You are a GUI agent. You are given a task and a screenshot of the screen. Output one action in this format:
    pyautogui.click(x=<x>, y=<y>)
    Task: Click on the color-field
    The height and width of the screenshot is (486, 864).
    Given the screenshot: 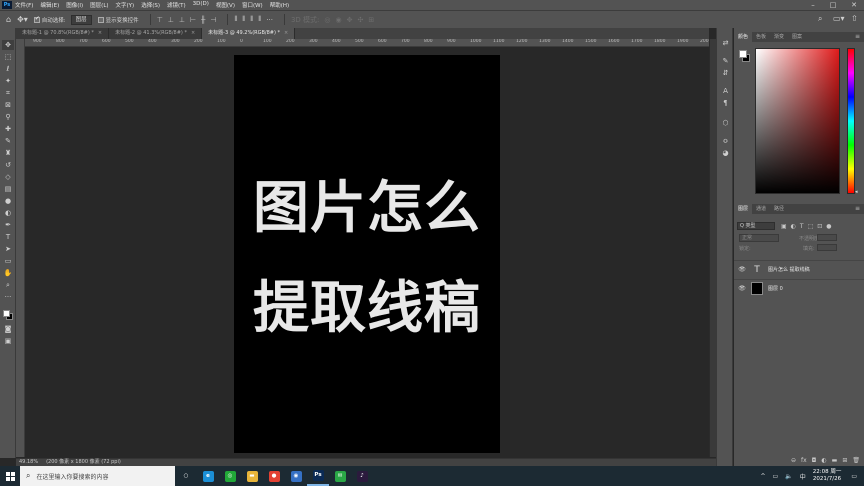 What is the action you would take?
    pyautogui.click(x=797, y=121)
    